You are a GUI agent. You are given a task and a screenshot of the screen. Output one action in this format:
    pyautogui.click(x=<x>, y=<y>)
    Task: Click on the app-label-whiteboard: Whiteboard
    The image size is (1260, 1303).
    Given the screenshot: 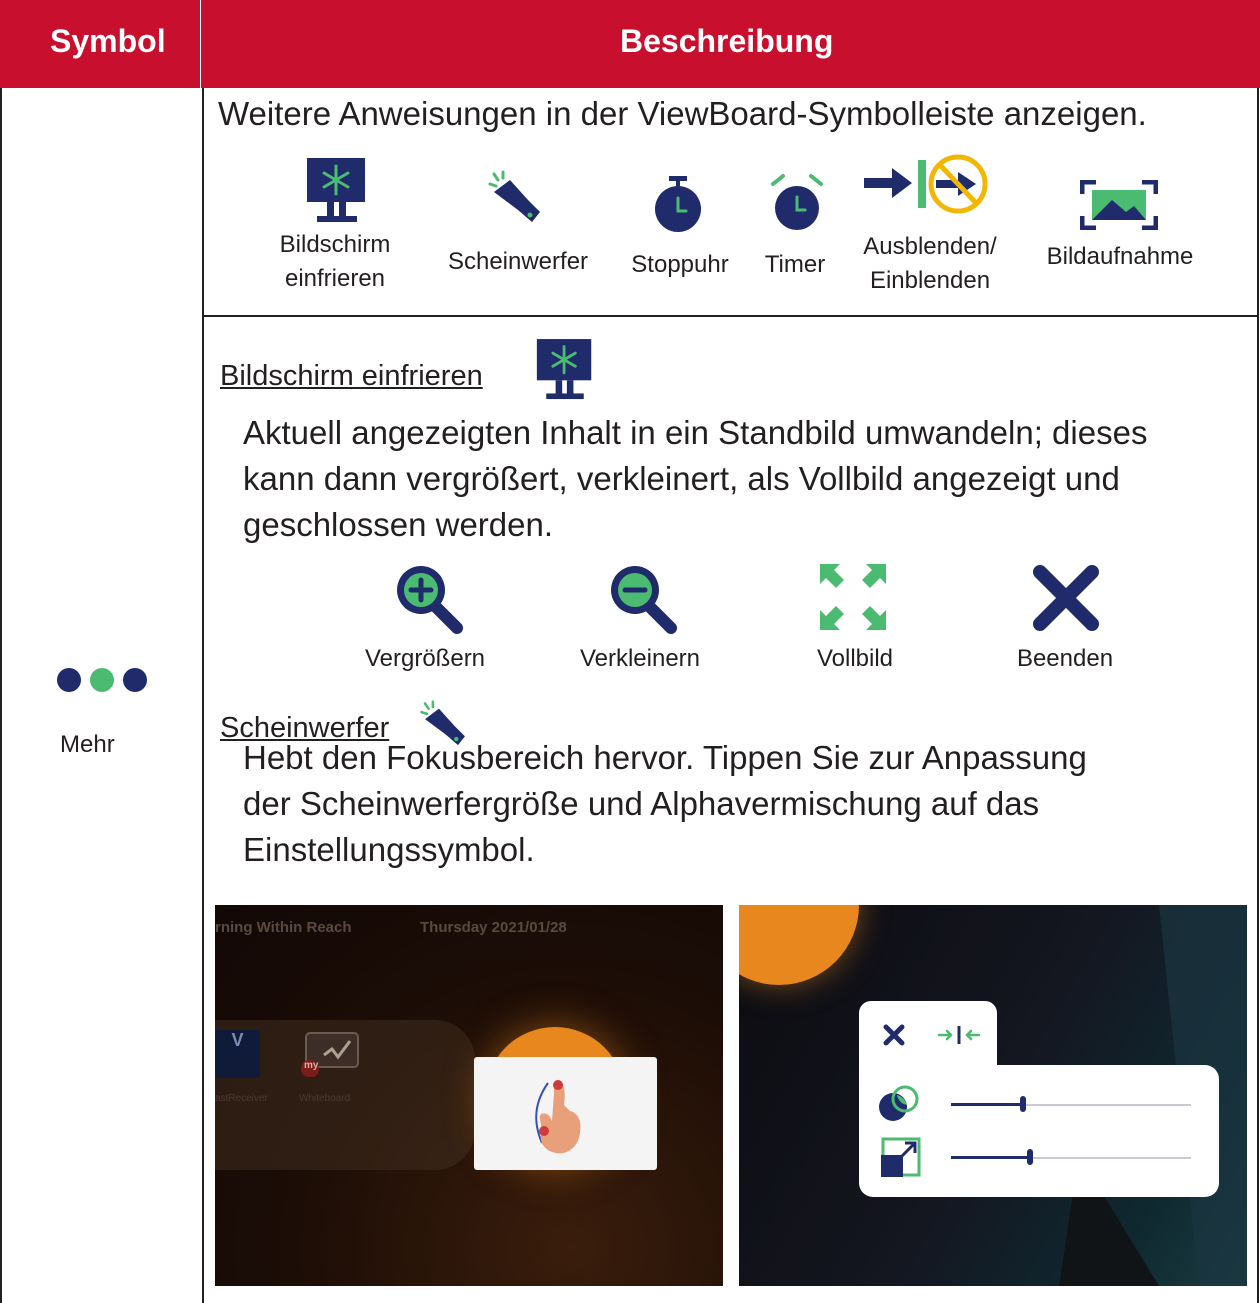 What is the action you would take?
    pyautogui.click(x=325, y=1098)
    